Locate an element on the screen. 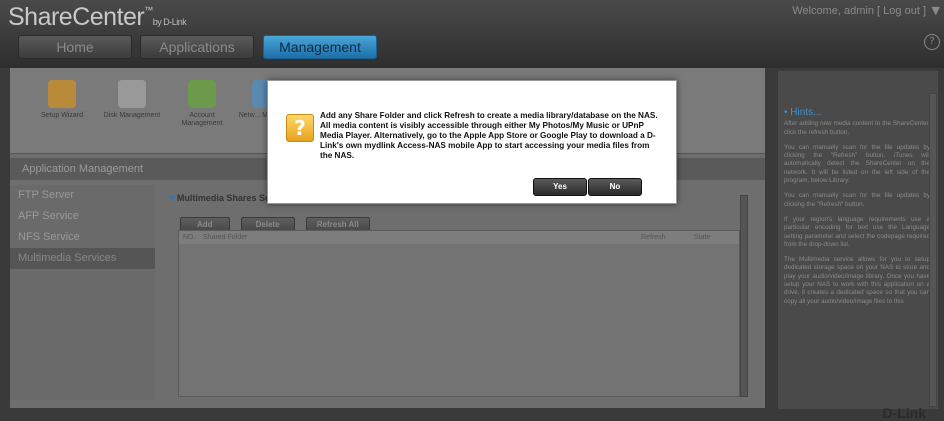  account-icon is located at coordinates (202, 94).